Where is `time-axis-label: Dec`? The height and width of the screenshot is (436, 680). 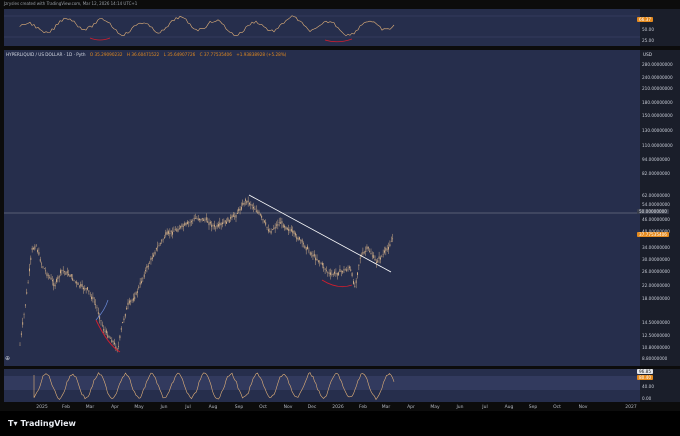 time-axis-label: Dec is located at coordinates (312, 407).